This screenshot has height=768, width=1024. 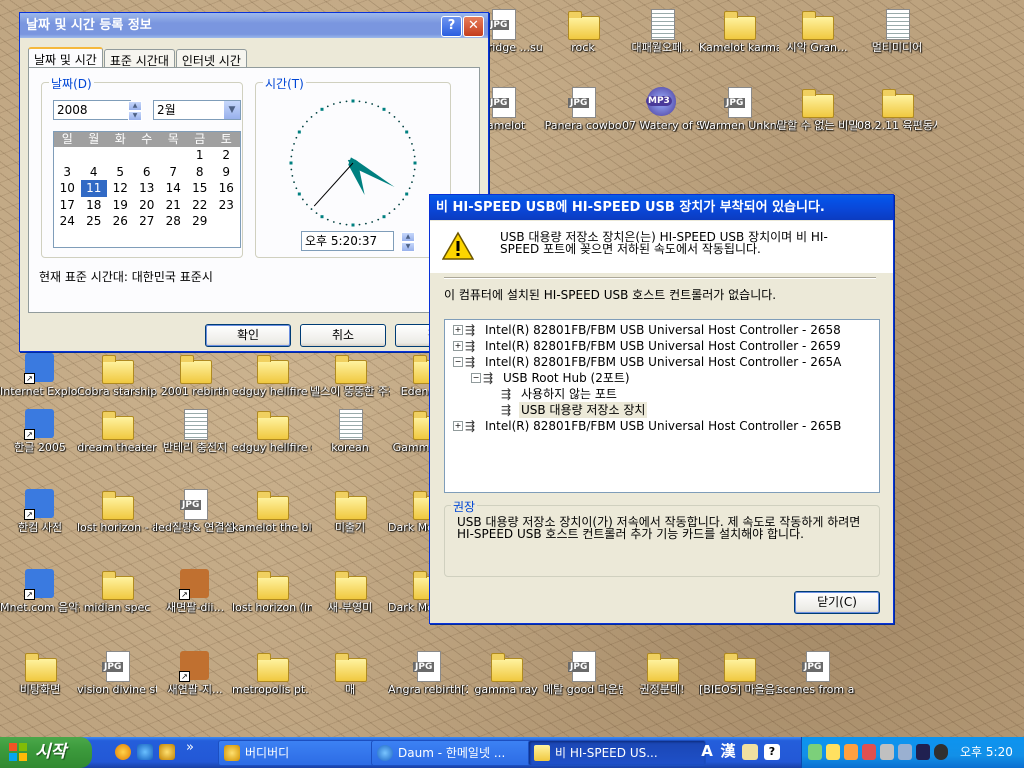 I want to click on close-dialog-button: 닫기(C), so click(x=837, y=602).